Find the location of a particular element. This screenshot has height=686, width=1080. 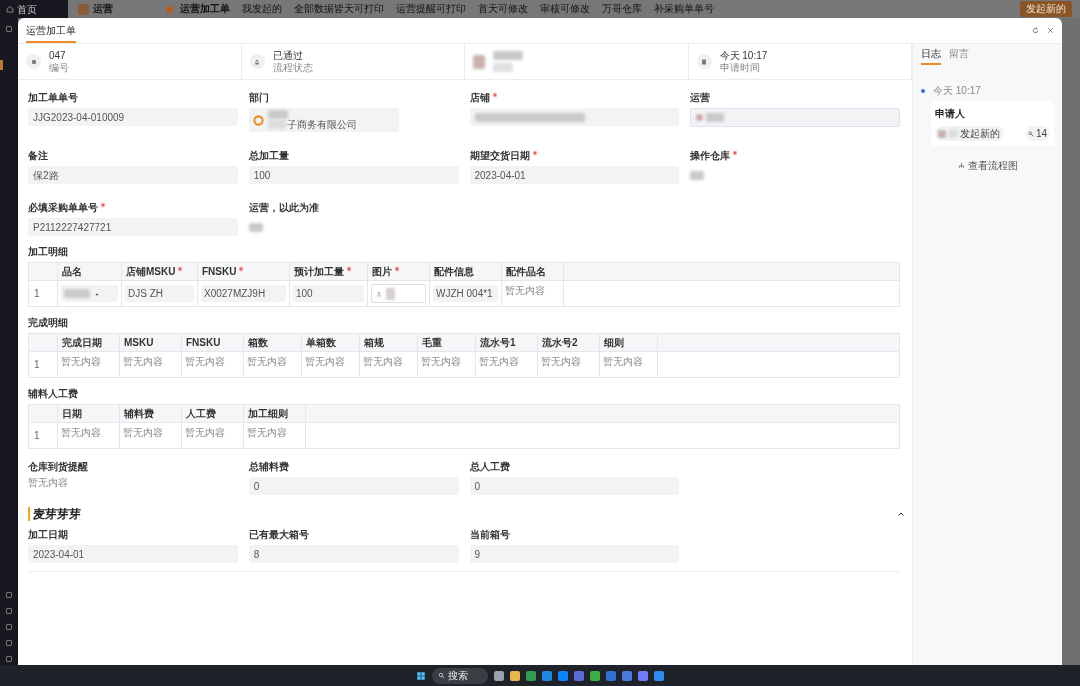

input-field: X0027MZJ9H is located at coordinates (243, 293).